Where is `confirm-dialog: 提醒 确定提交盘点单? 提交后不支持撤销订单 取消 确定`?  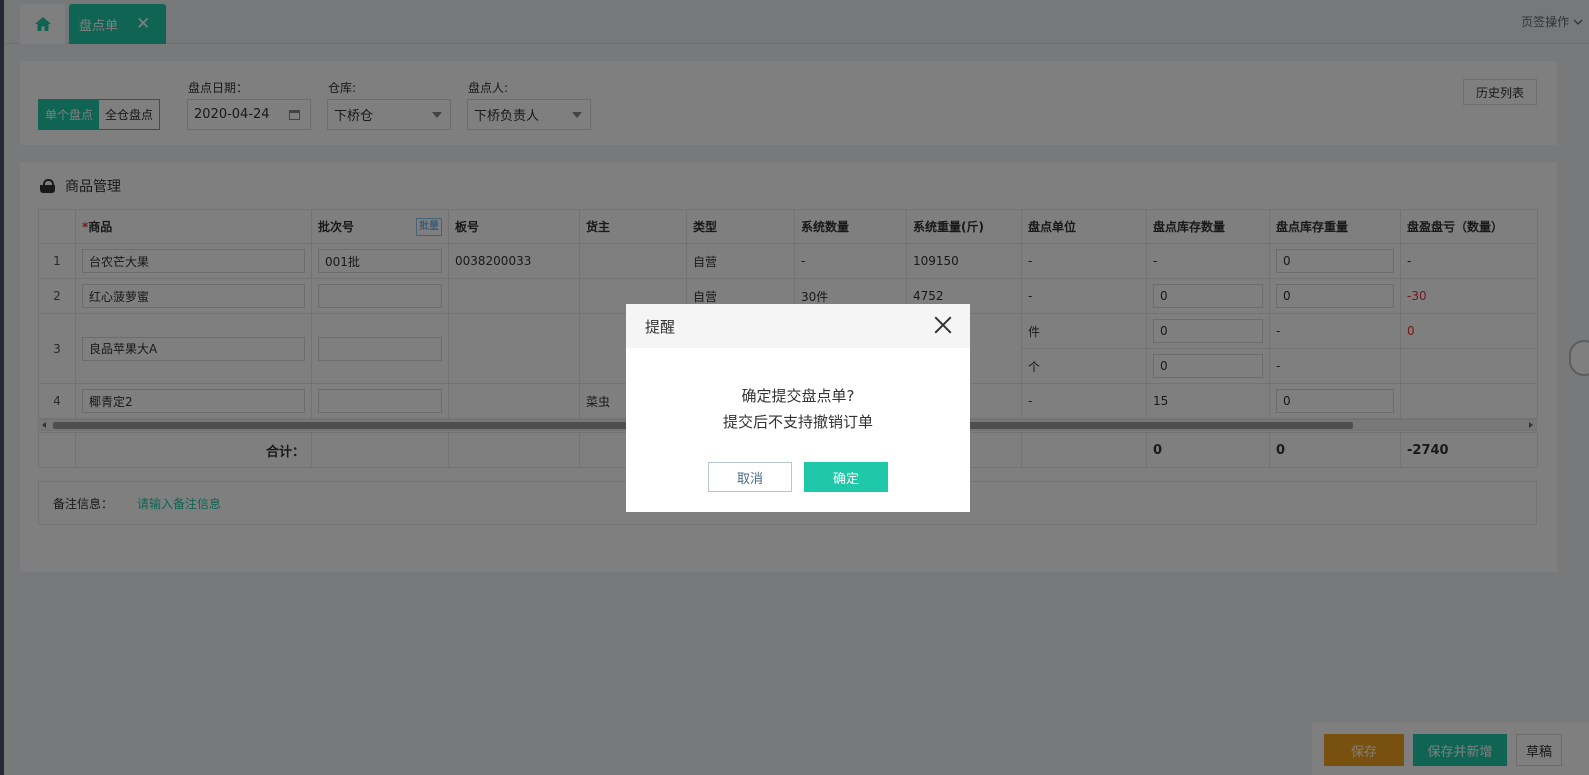 confirm-dialog: 提醒 确定提交盘点单? 提交后不支持撤销订单 取消 确定 is located at coordinates (798, 408).